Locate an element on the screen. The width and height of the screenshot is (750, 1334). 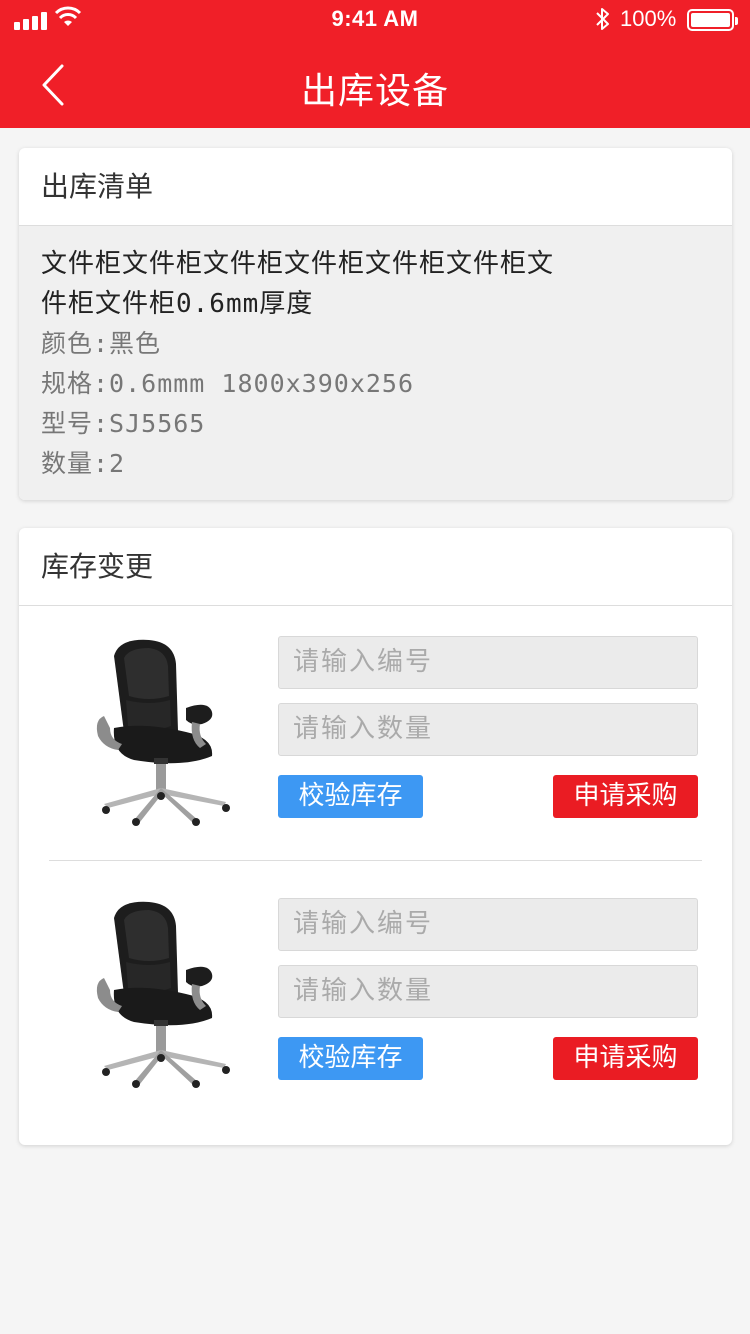
item-color: 颜色:黑色 is located at coordinates (101, 343).